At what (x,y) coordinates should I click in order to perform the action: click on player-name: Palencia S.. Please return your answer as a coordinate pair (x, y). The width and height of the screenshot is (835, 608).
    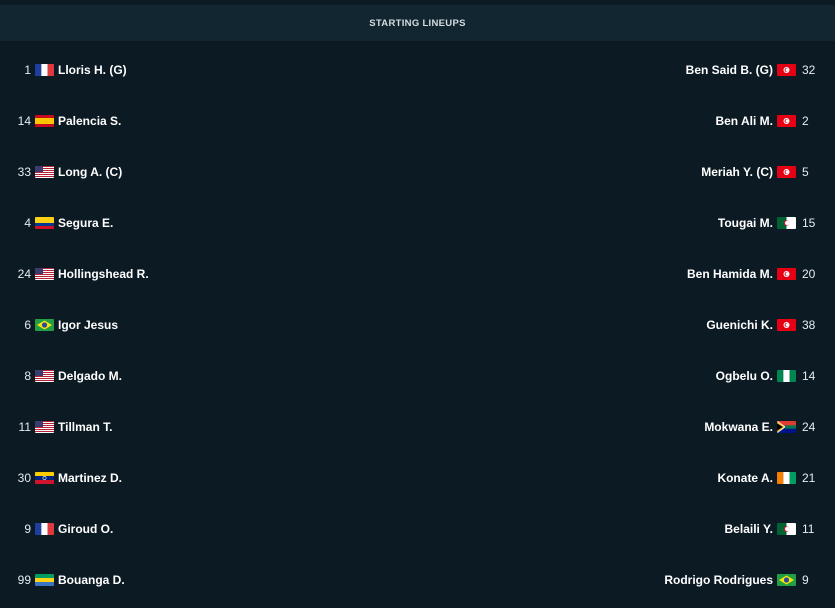
    Looking at the image, I should click on (89, 121).